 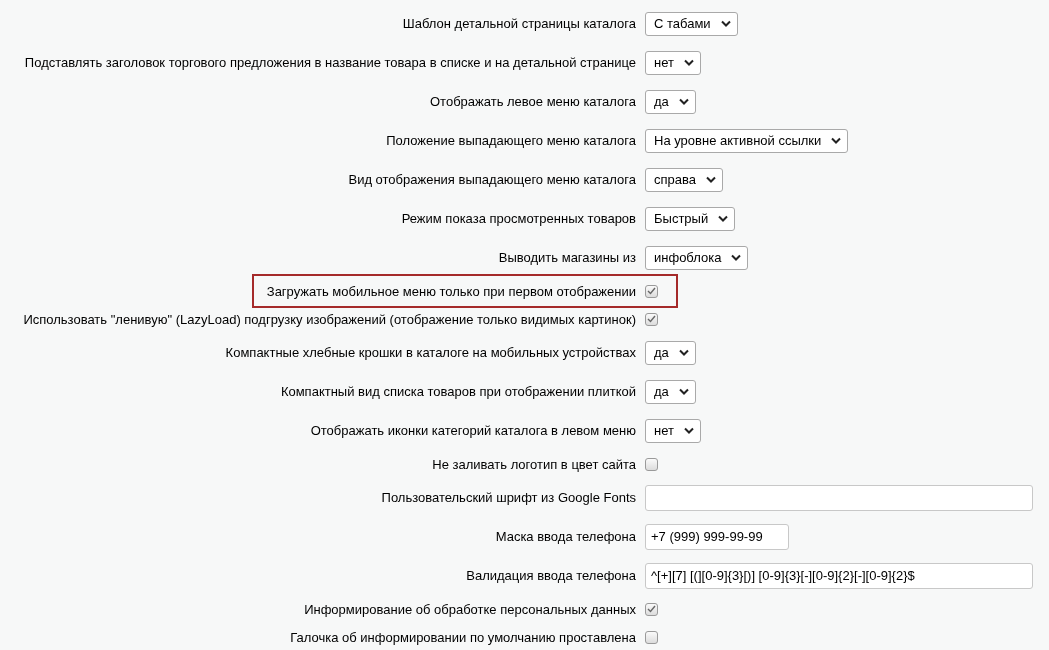 I want to click on dropdown: справа, so click(x=684, y=179).